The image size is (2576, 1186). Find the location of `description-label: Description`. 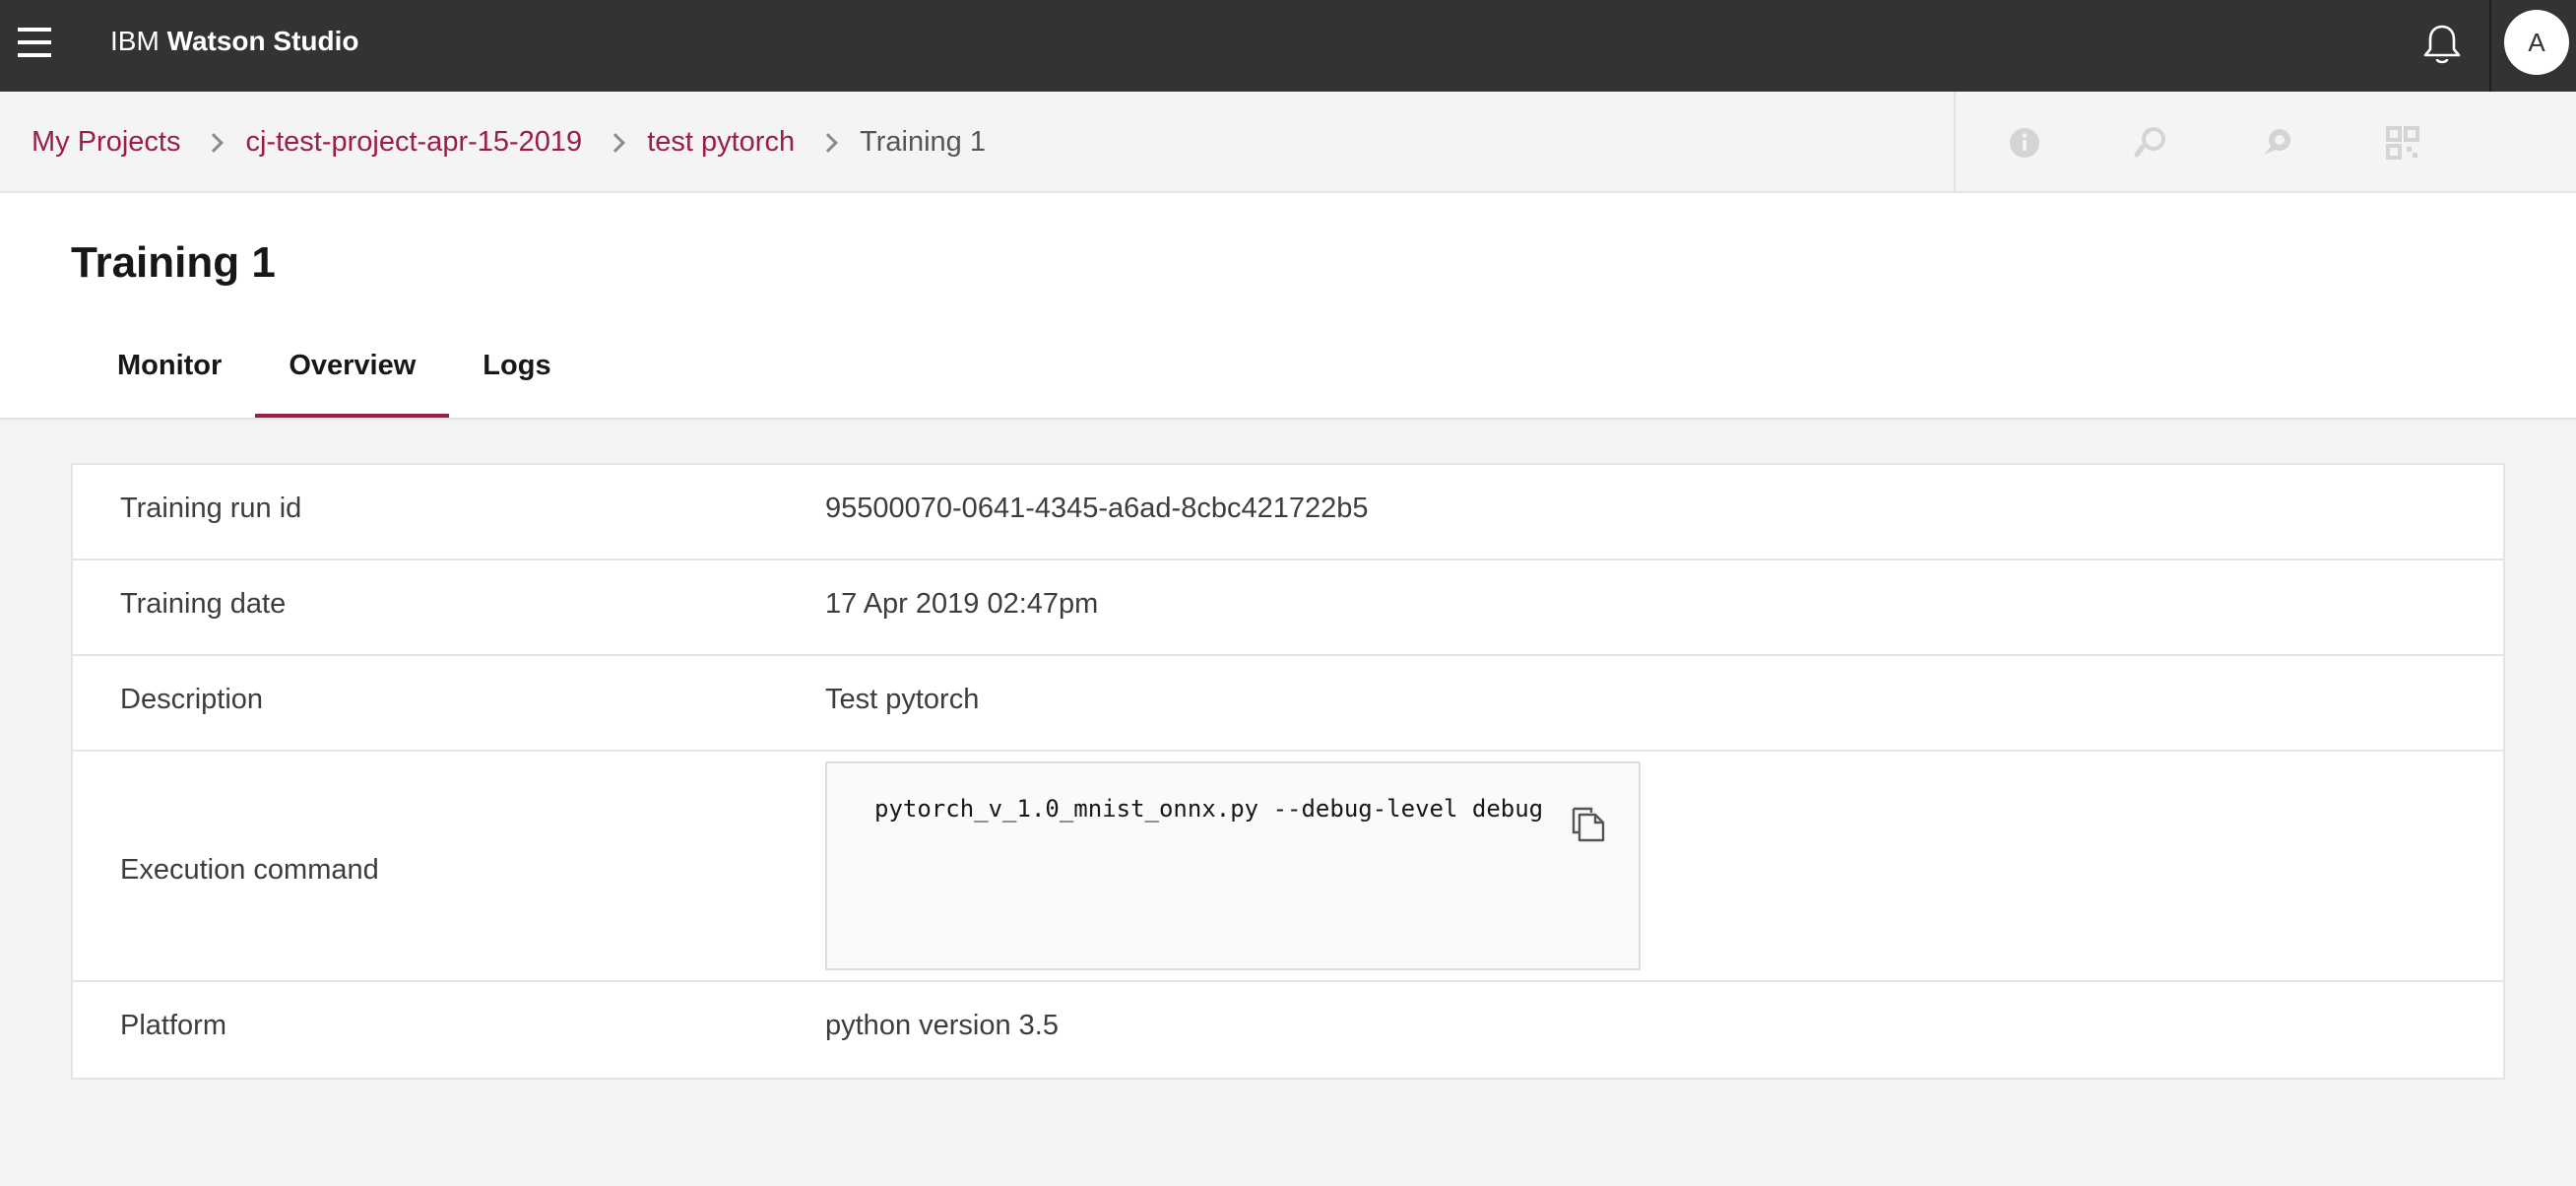

description-label: Description is located at coordinates (192, 699).